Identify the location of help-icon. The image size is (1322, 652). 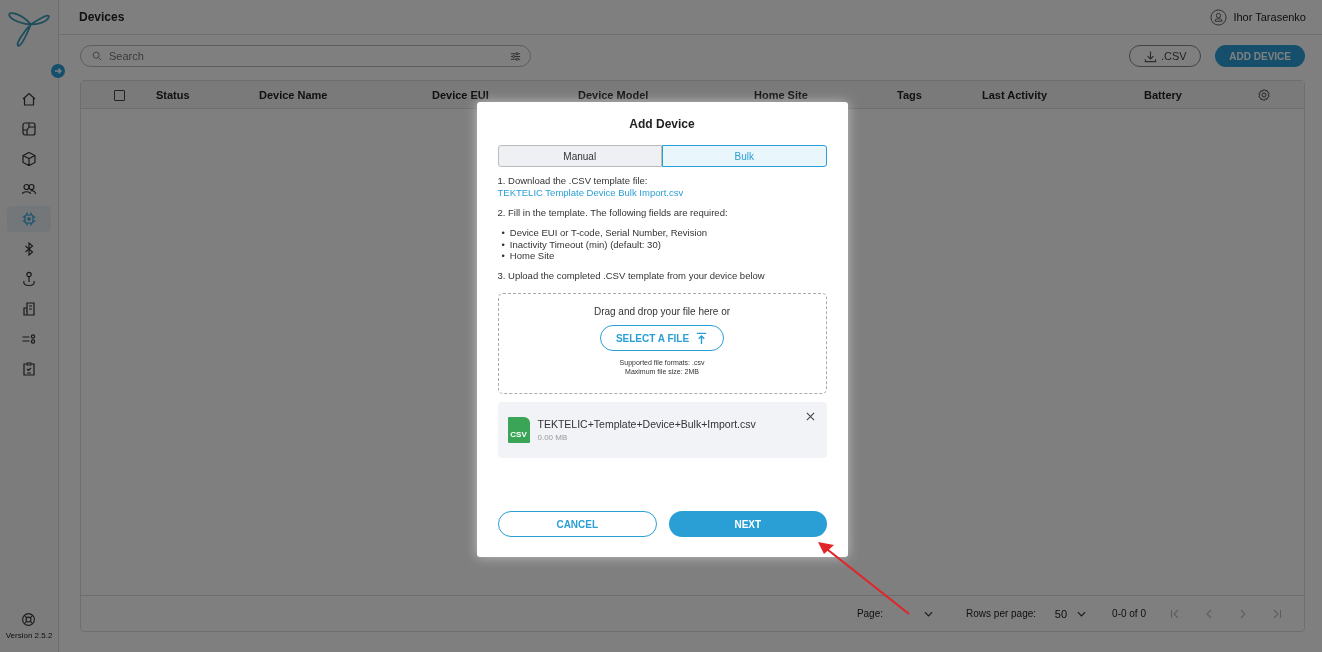
(29, 619).